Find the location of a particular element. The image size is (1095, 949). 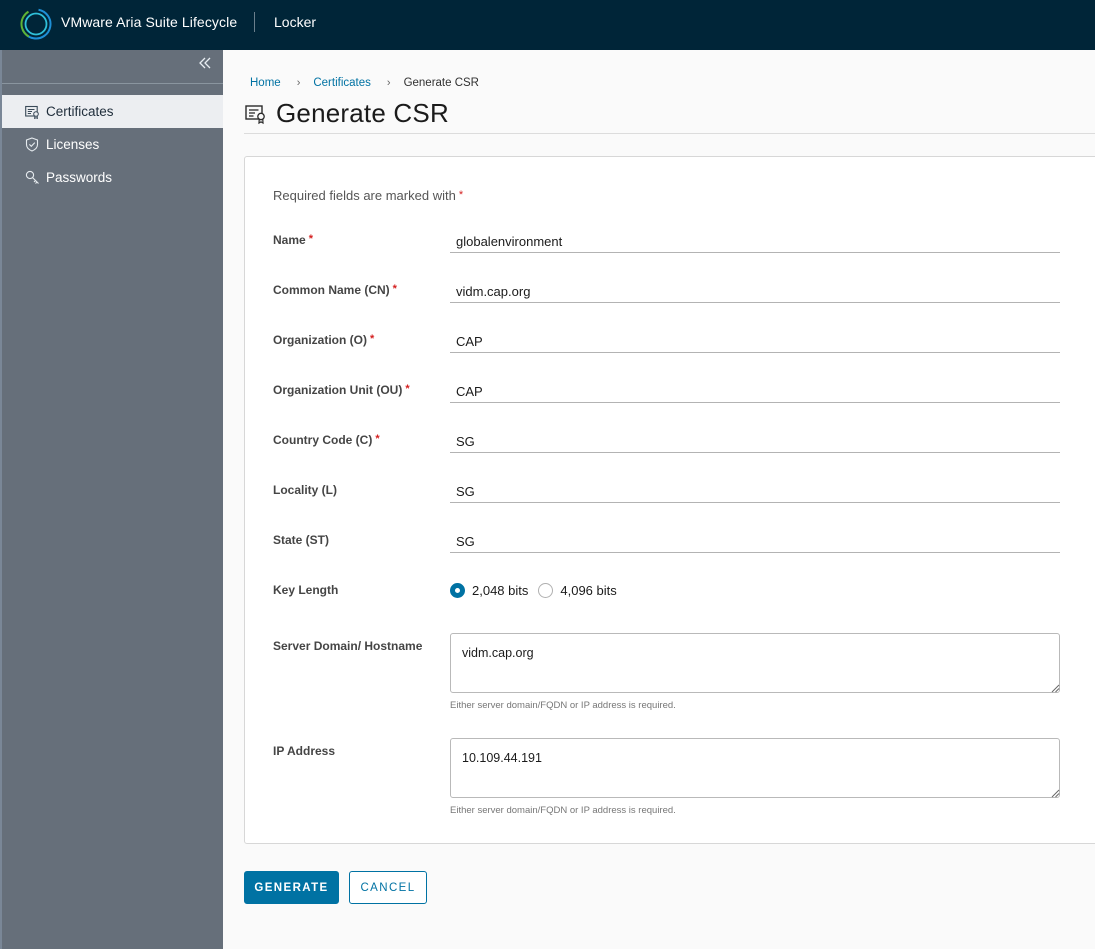

field-label: Organization Unit (OU) * is located at coordinates (341, 390).